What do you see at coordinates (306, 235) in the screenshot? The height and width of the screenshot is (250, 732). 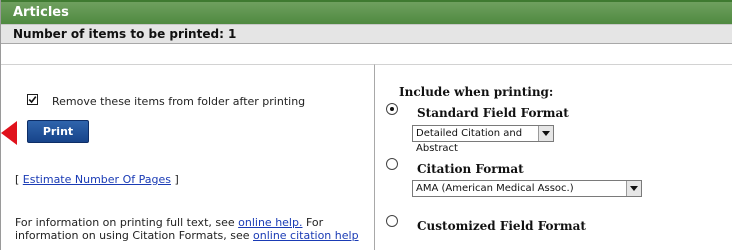 I see `online-citation-help-link: online citation help` at bounding box center [306, 235].